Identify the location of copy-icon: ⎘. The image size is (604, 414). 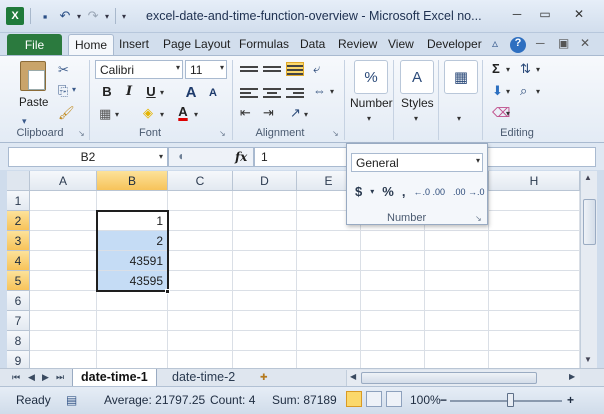
(63, 91).